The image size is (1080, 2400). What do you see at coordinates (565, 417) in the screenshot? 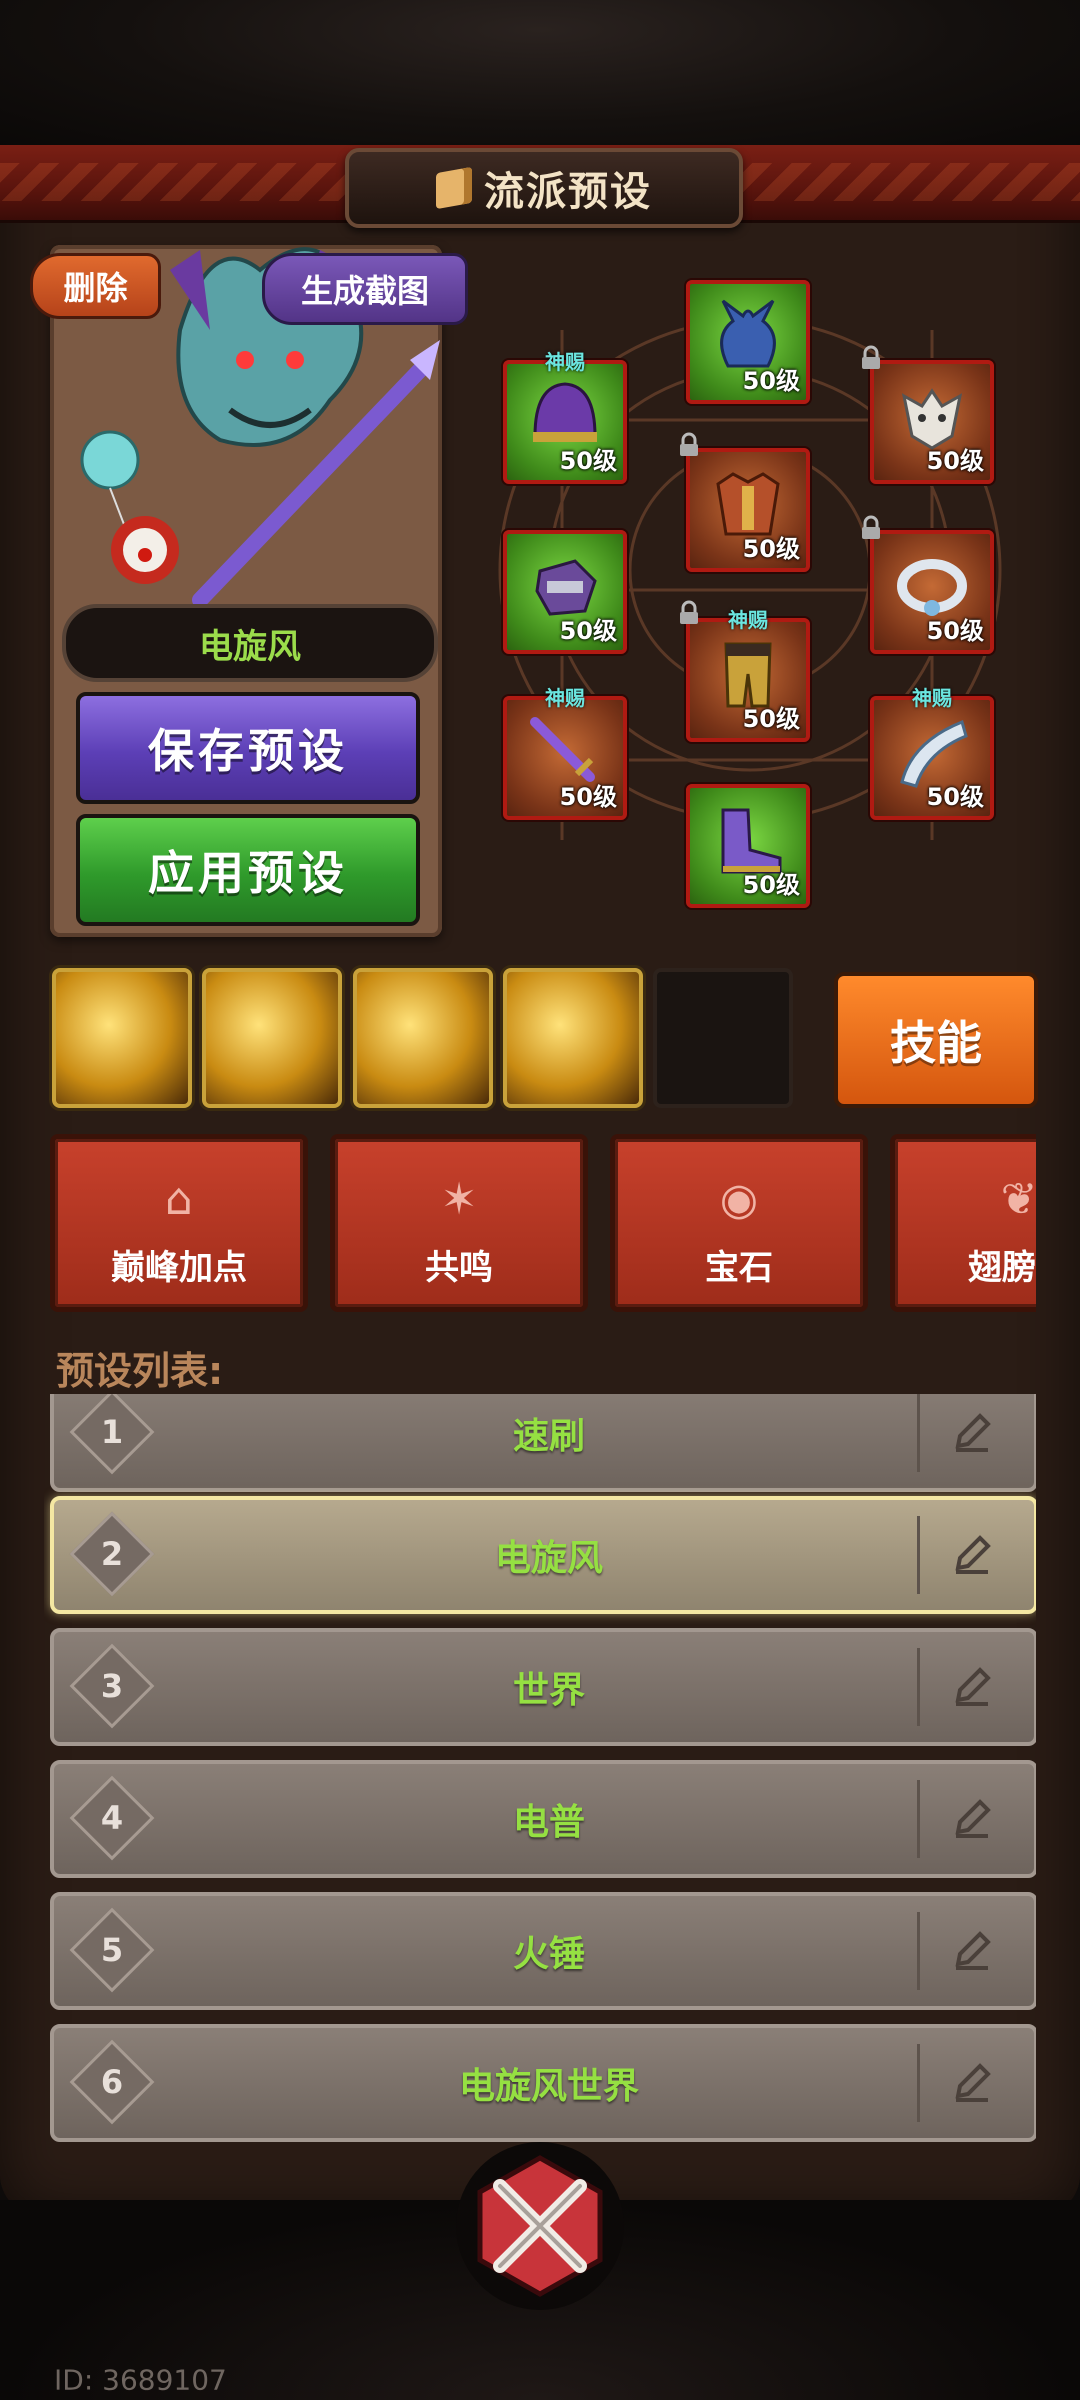
I see `equip-slot-helmet: 神赐 50级` at bounding box center [565, 417].